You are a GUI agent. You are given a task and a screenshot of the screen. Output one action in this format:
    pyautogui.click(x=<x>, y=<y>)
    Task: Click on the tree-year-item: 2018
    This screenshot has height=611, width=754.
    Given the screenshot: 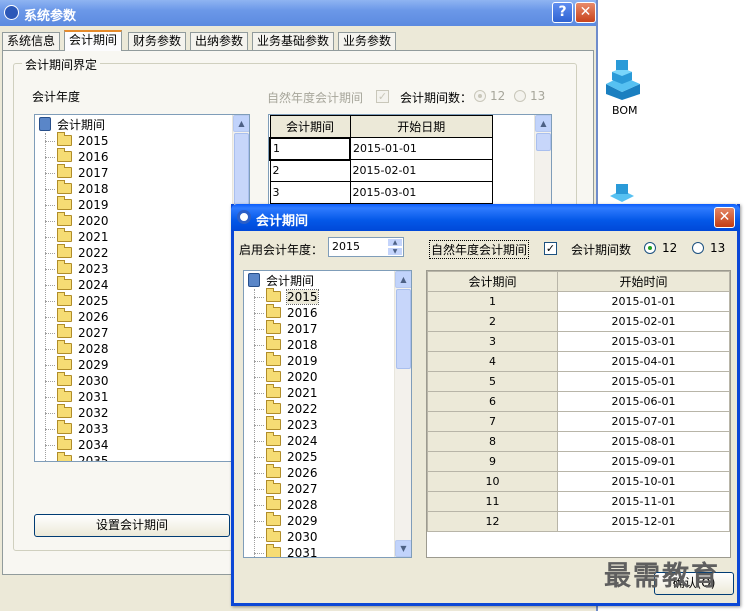 What is the action you would take?
    pyautogui.click(x=83, y=188)
    